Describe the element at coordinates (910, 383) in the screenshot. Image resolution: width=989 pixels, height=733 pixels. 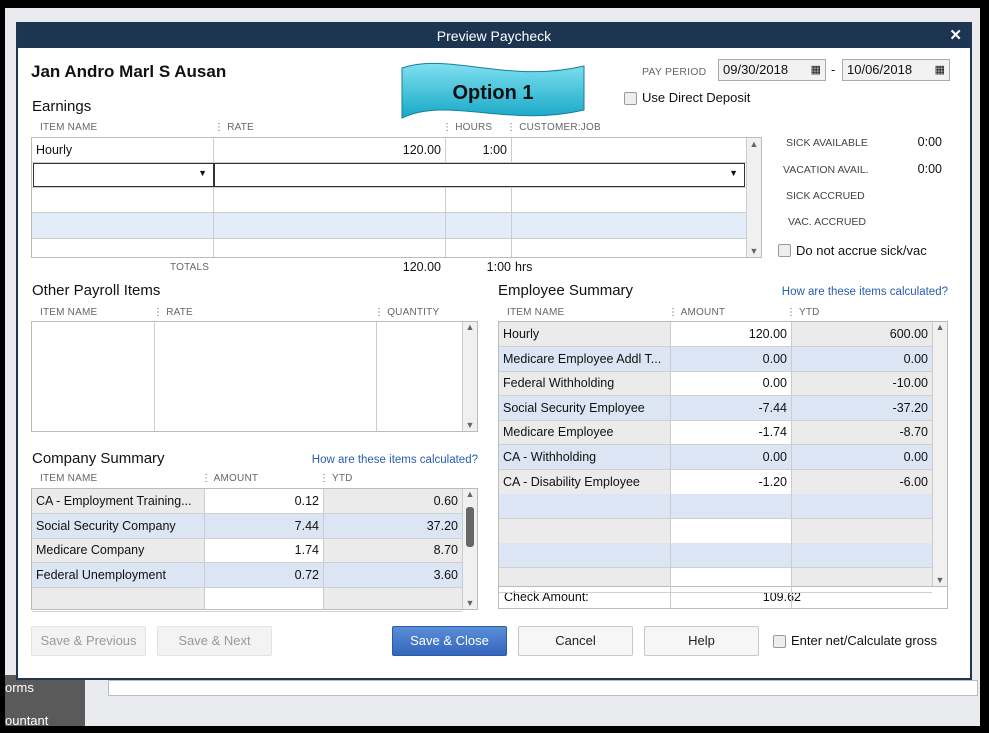
I see `summary-ytd: -10.00` at that location.